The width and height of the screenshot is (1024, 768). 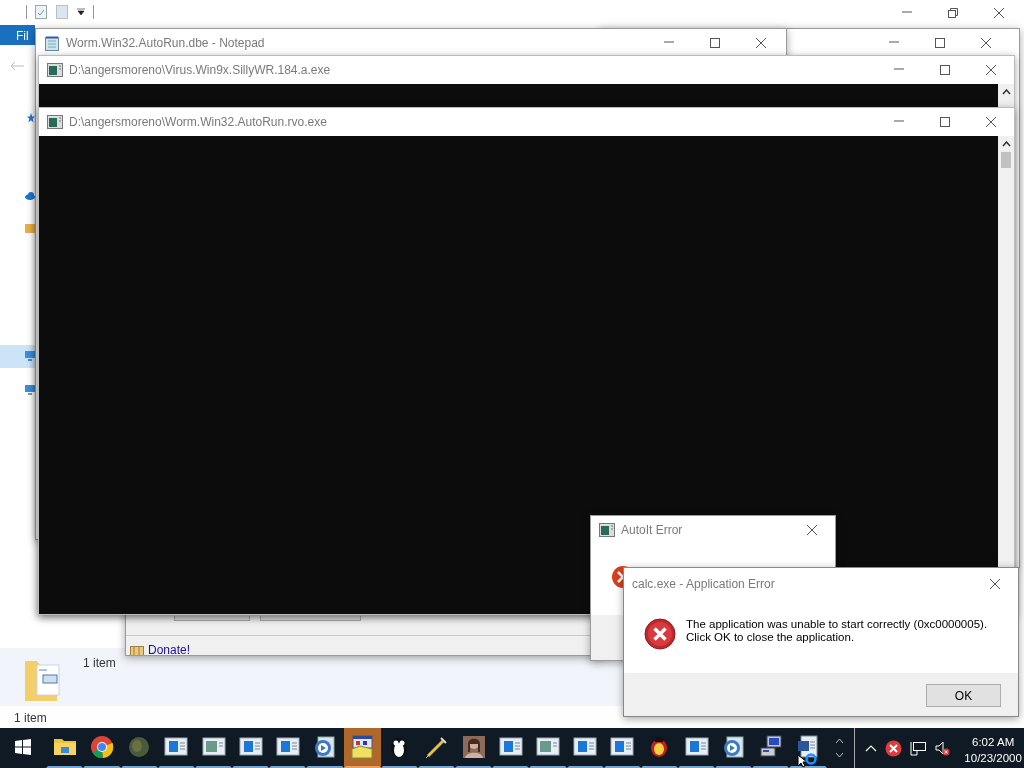 I want to click on back-arrow-icon, so click(x=17, y=66).